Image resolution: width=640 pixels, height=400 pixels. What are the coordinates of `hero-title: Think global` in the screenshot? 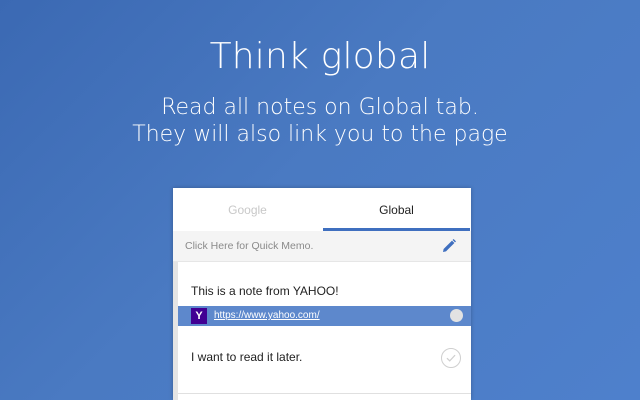 It's located at (320, 56).